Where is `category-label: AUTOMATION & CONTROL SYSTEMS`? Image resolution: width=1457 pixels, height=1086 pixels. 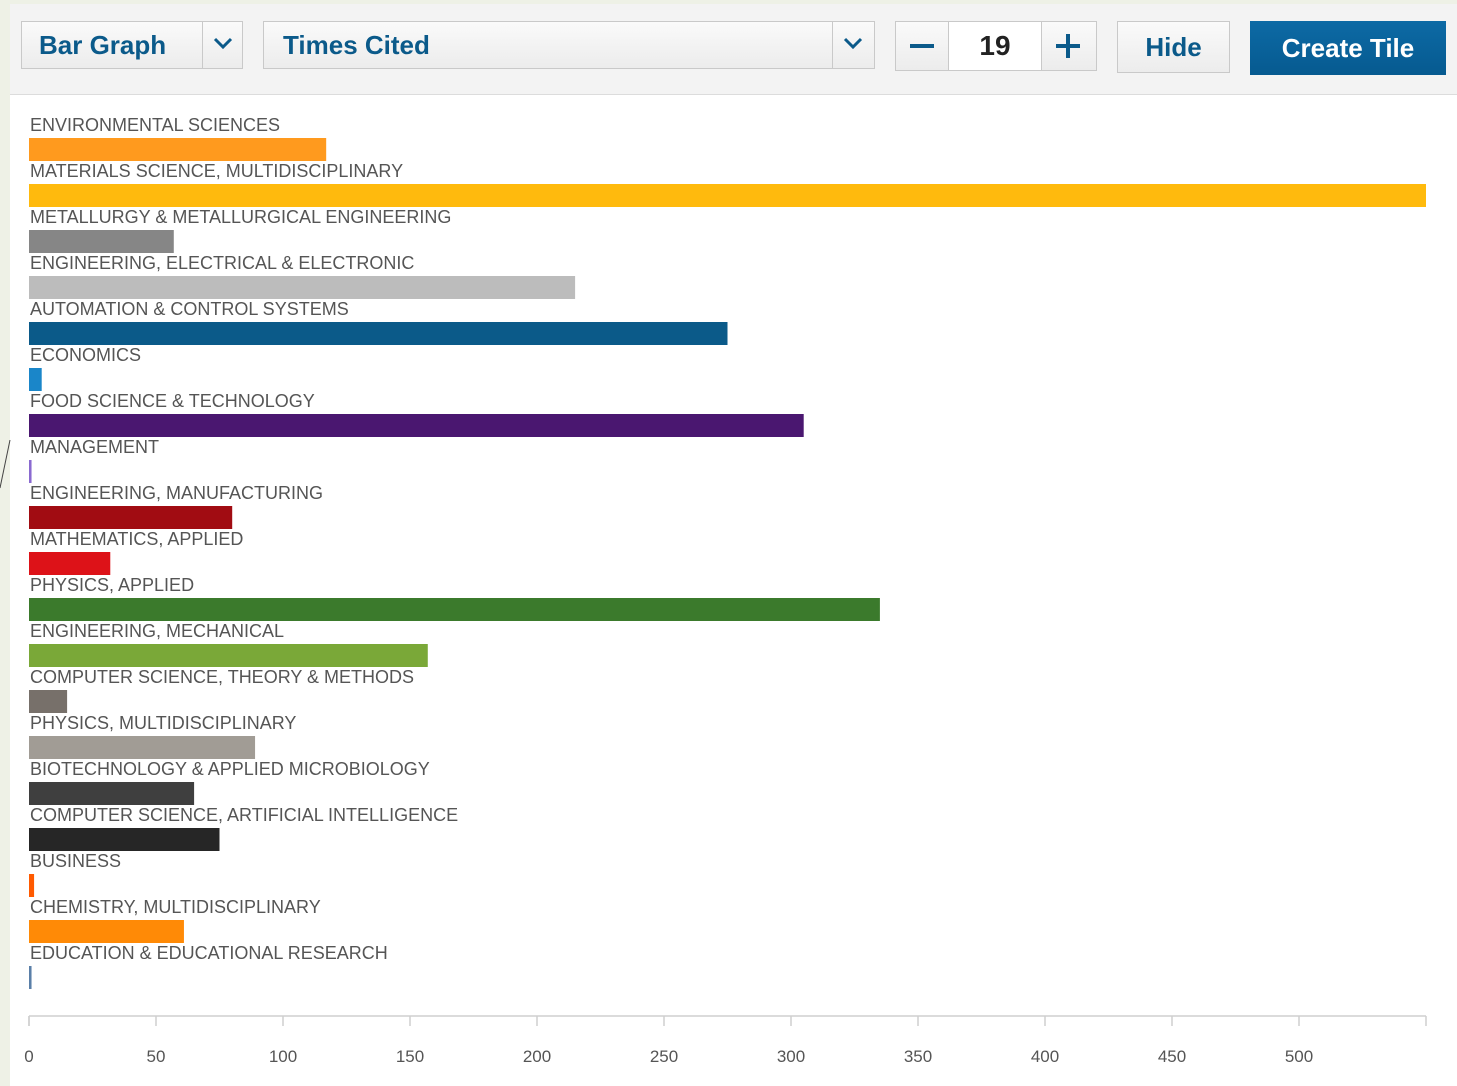 category-label: AUTOMATION & CONTROL SYSTEMS is located at coordinates (189, 309).